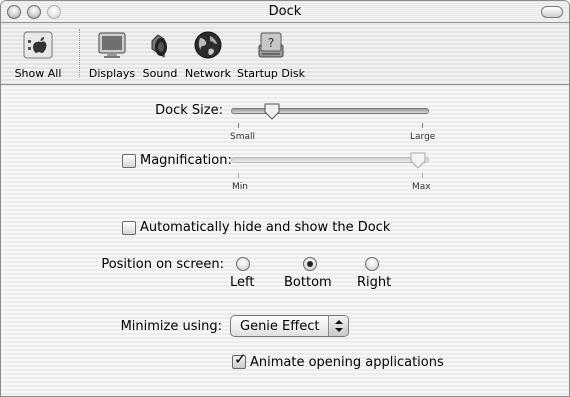  I want to click on minimize-effect-value: Genie Effect, so click(280, 326).